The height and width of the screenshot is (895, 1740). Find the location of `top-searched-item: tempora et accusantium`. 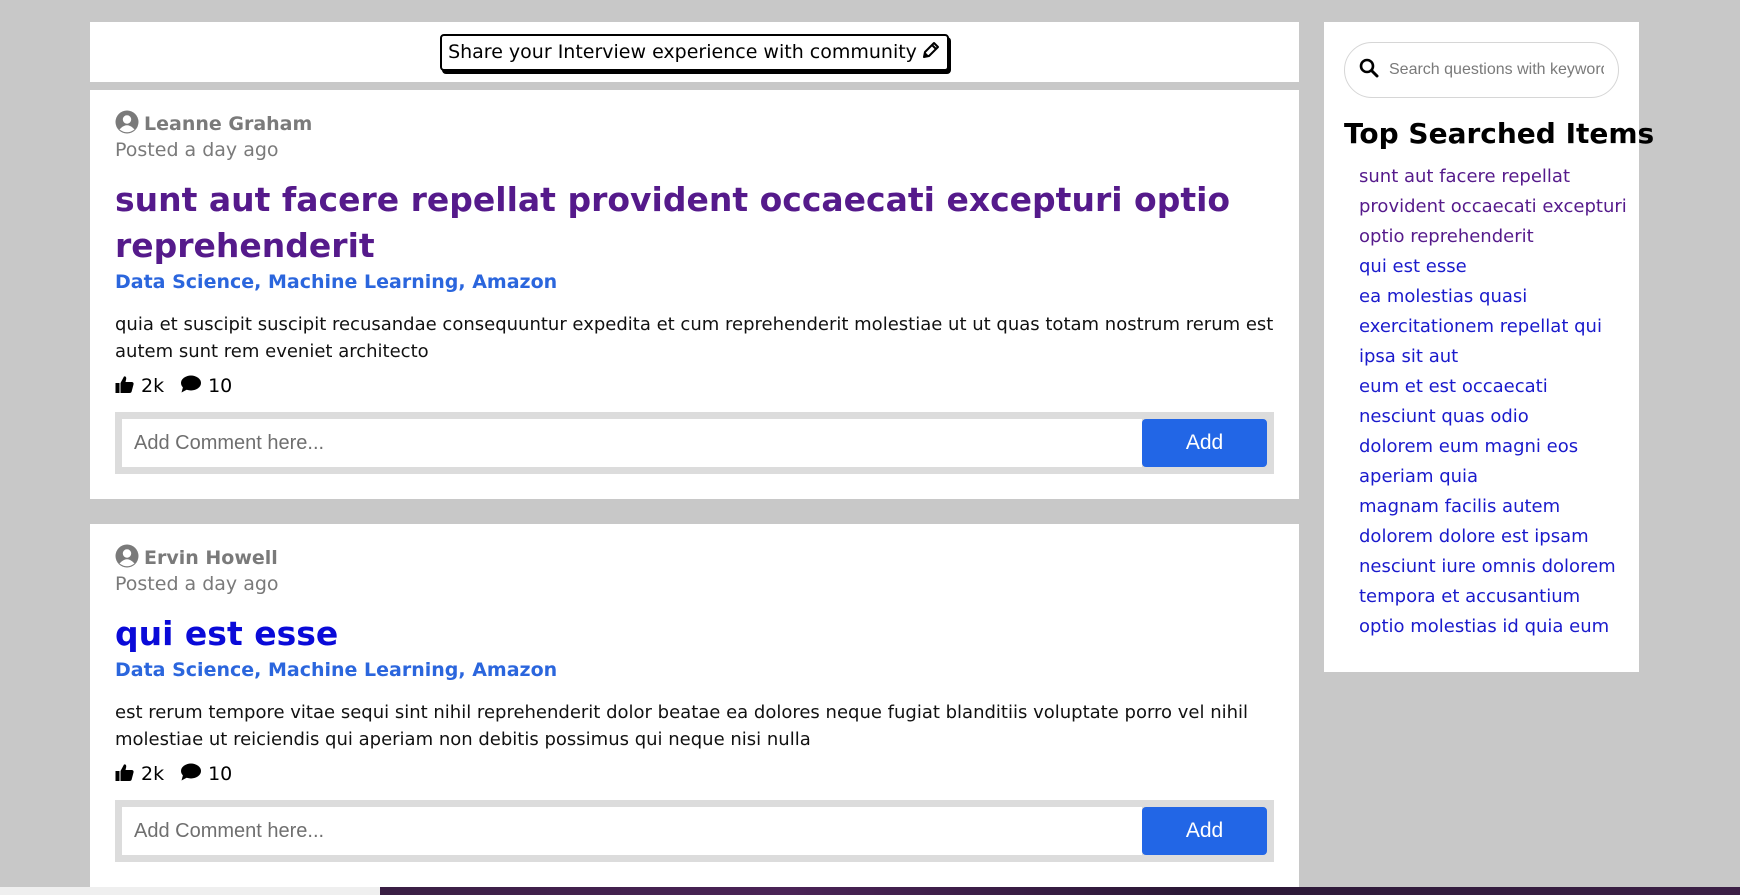

top-searched-item: tempora et accusantium is located at coordinates (1489, 597).